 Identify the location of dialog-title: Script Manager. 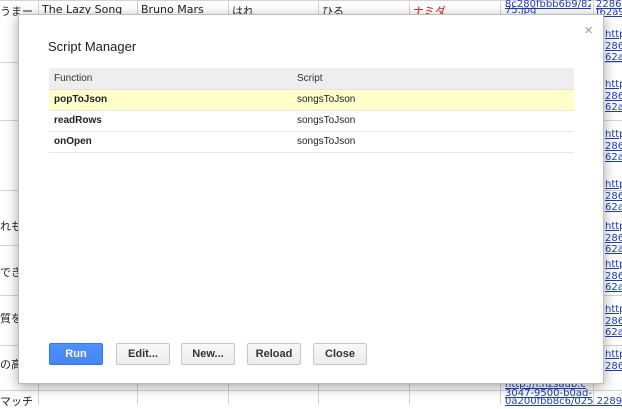
(92, 46).